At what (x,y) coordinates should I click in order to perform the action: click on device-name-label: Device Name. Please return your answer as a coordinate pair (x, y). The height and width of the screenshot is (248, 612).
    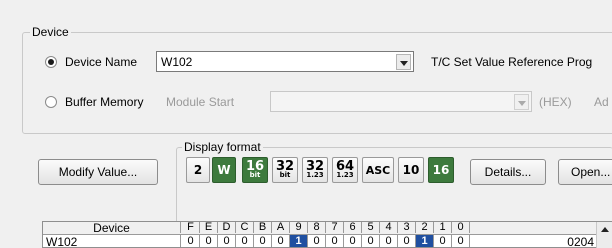
    Looking at the image, I should click on (101, 62).